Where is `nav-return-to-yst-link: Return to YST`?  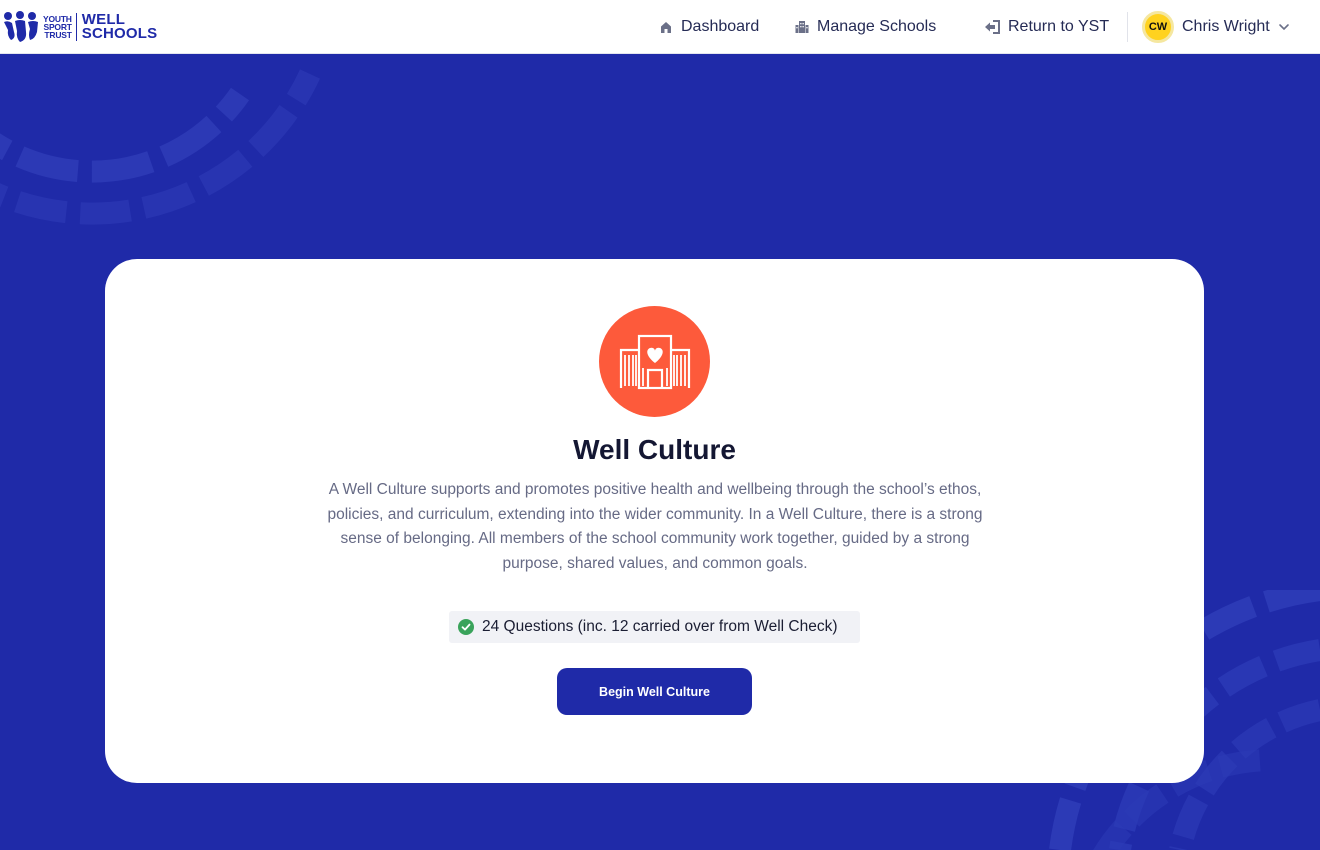
nav-return-to-yst-link: Return to YST is located at coordinates (1046, 27).